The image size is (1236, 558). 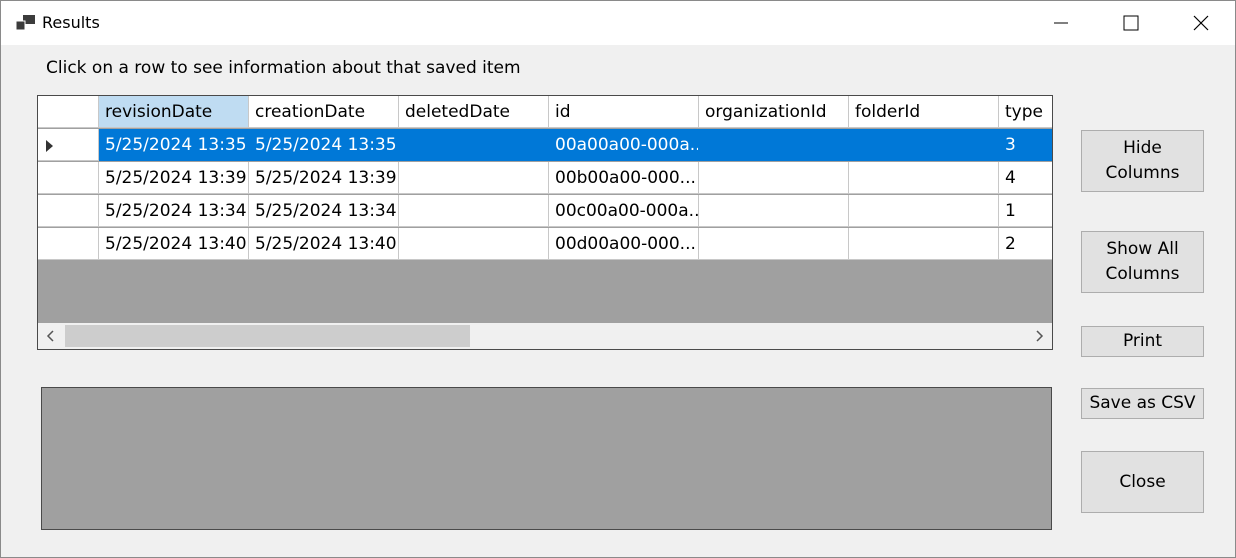 I want to click on grid-cell: 1, so click(x=1025, y=211).